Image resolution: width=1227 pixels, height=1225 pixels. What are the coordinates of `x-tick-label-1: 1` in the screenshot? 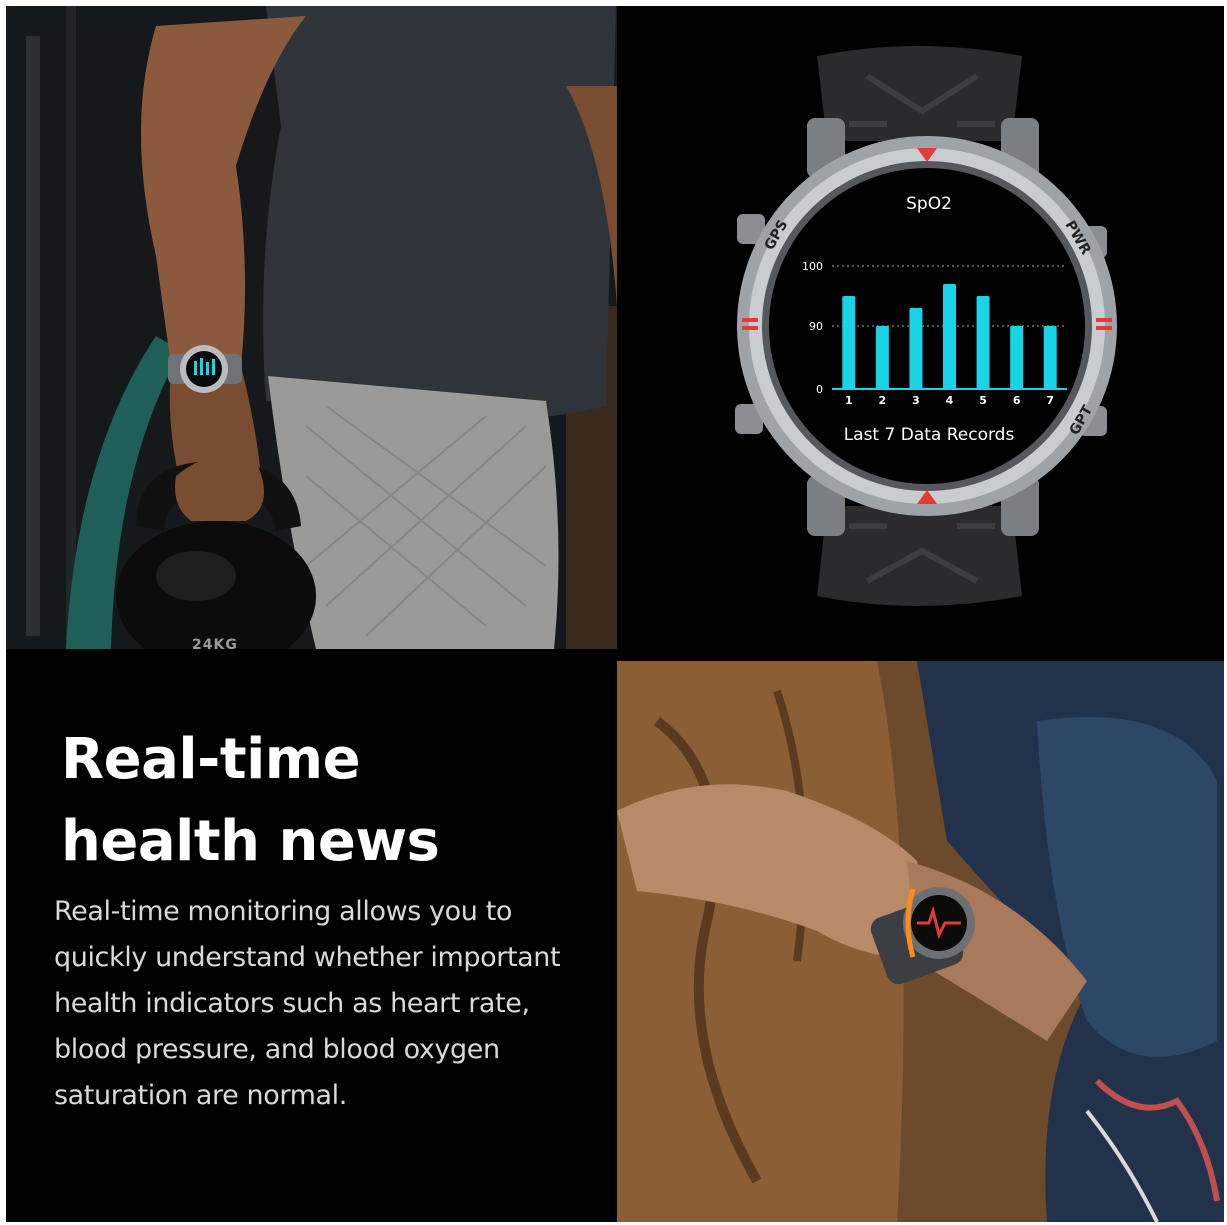 It's located at (849, 400).